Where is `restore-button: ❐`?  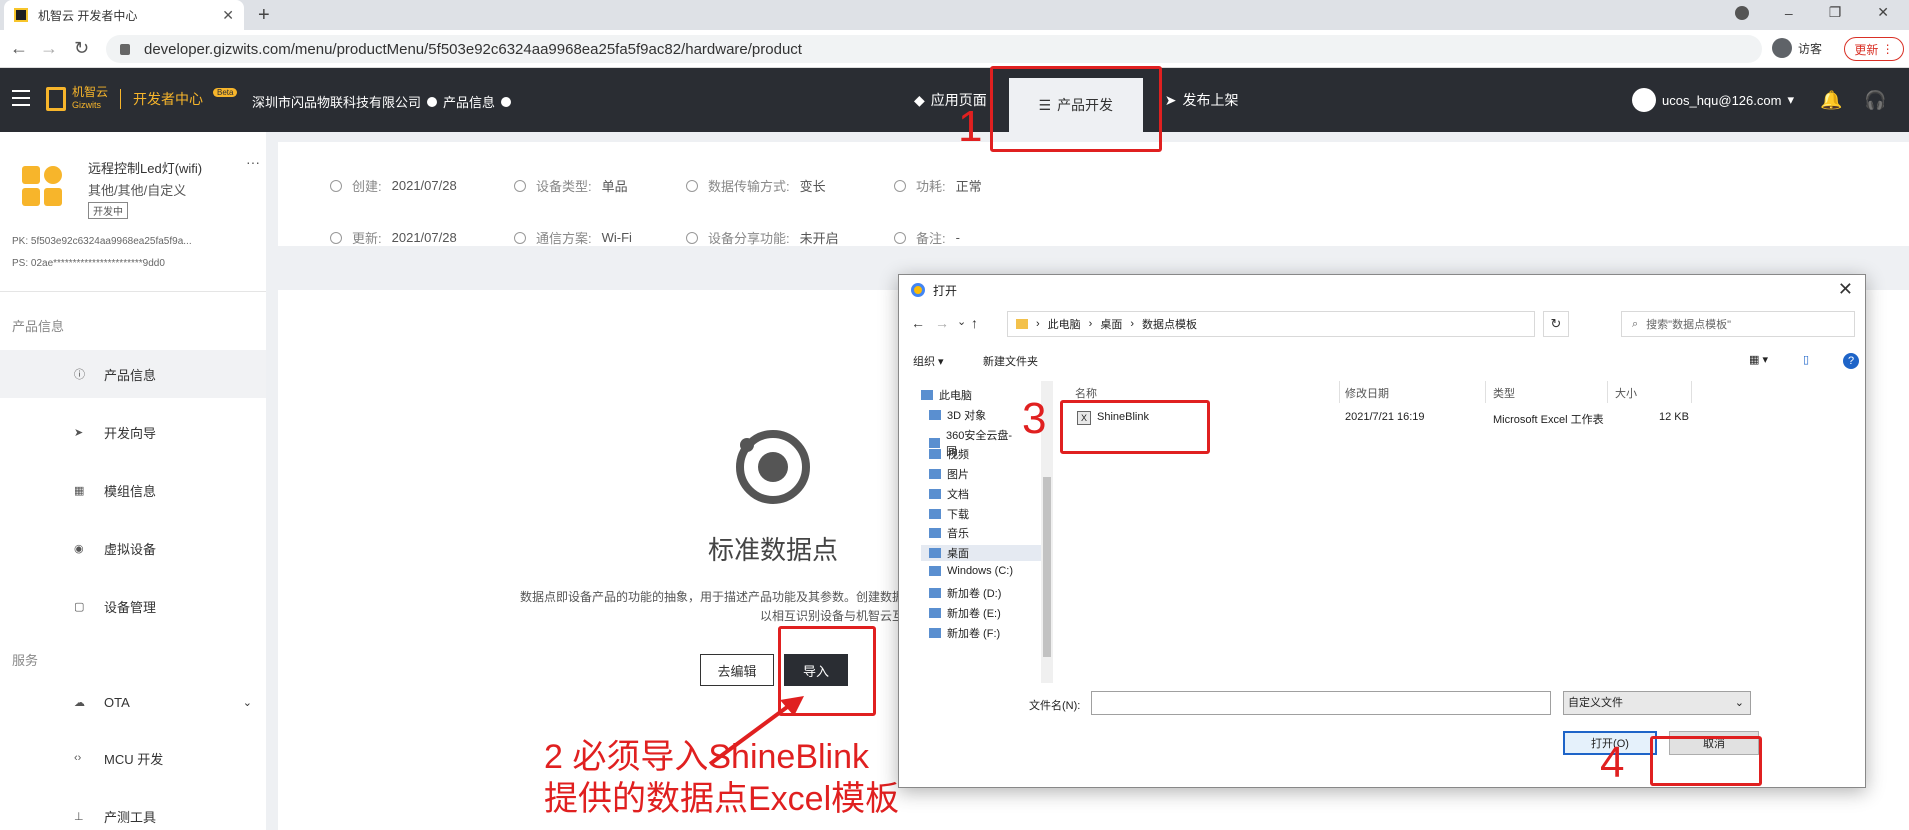
restore-button: ❐ is located at coordinates (1835, 12).